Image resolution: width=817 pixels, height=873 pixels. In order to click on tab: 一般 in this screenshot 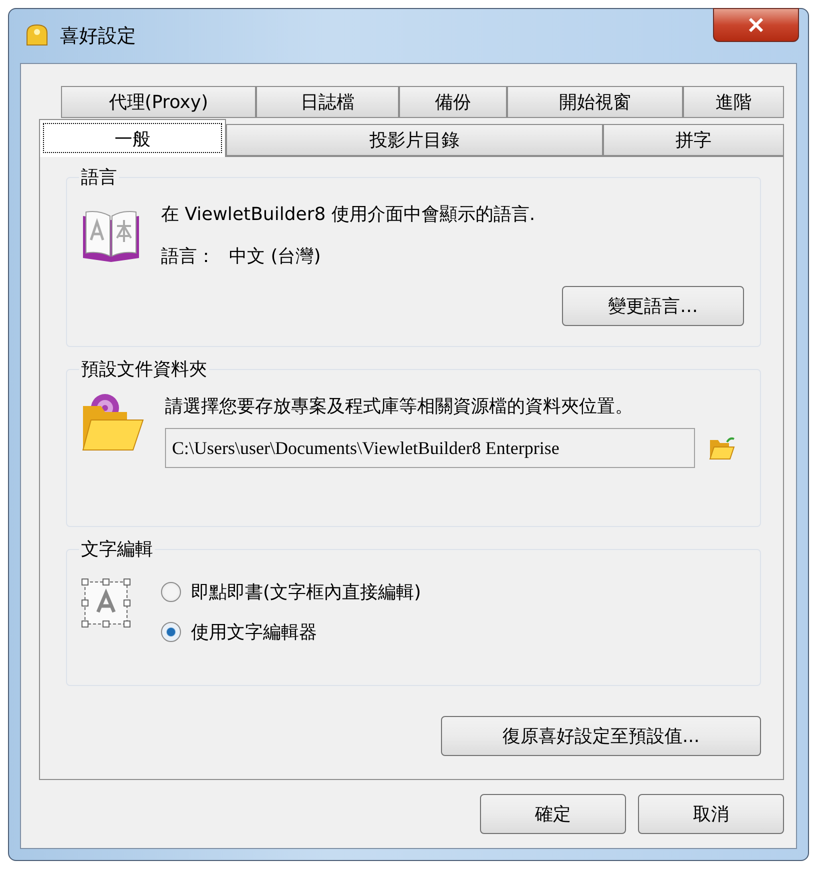, I will do `click(132, 138)`.